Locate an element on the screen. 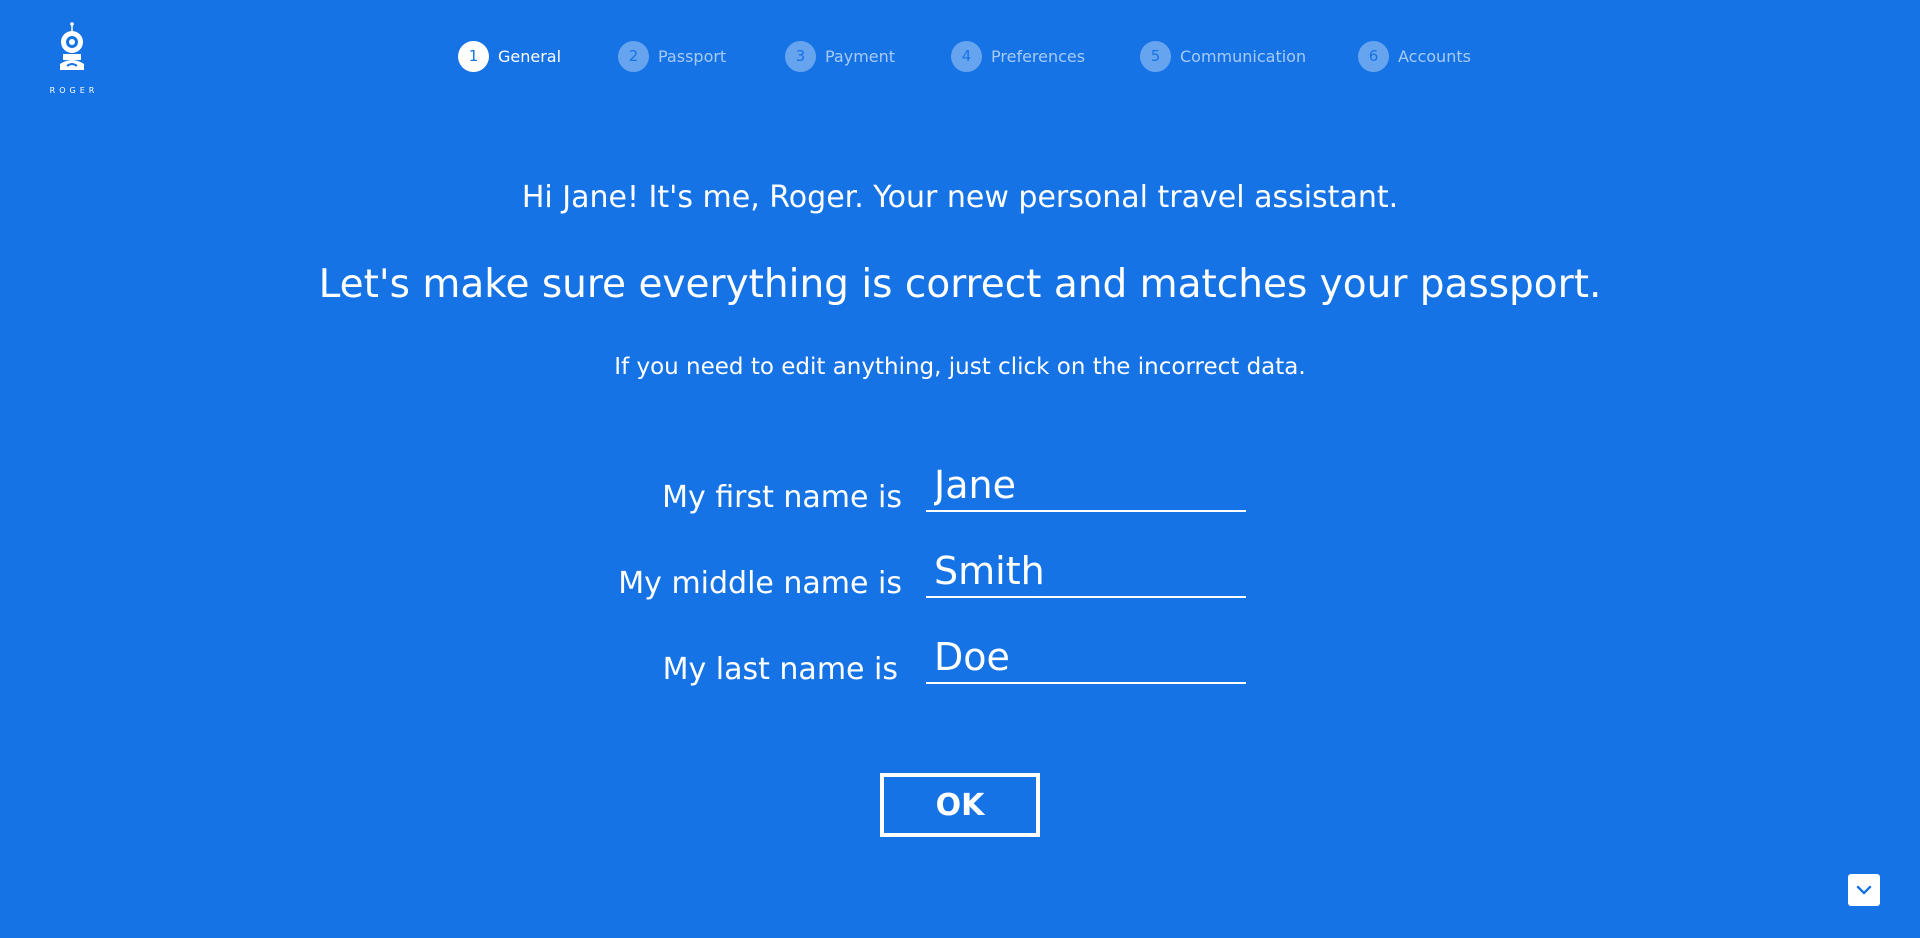 Image resolution: width=1920 pixels, height=938 pixels. step-payment: 3 Payment is located at coordinates (840, 56).